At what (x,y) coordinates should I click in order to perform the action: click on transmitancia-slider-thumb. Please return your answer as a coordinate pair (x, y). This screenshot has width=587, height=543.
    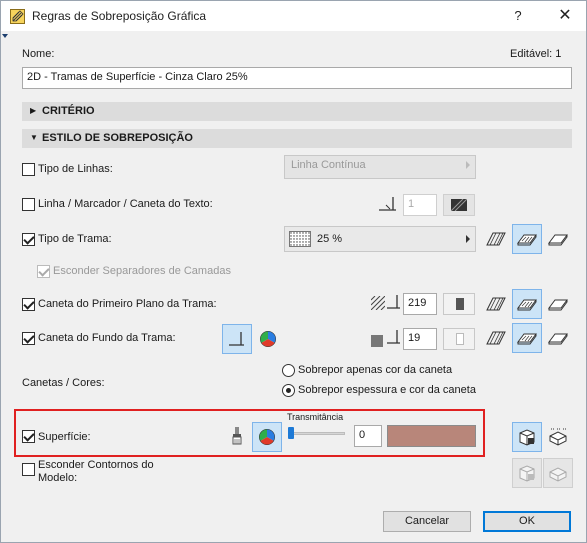
    Looking at the image, I should click on (291, 433).